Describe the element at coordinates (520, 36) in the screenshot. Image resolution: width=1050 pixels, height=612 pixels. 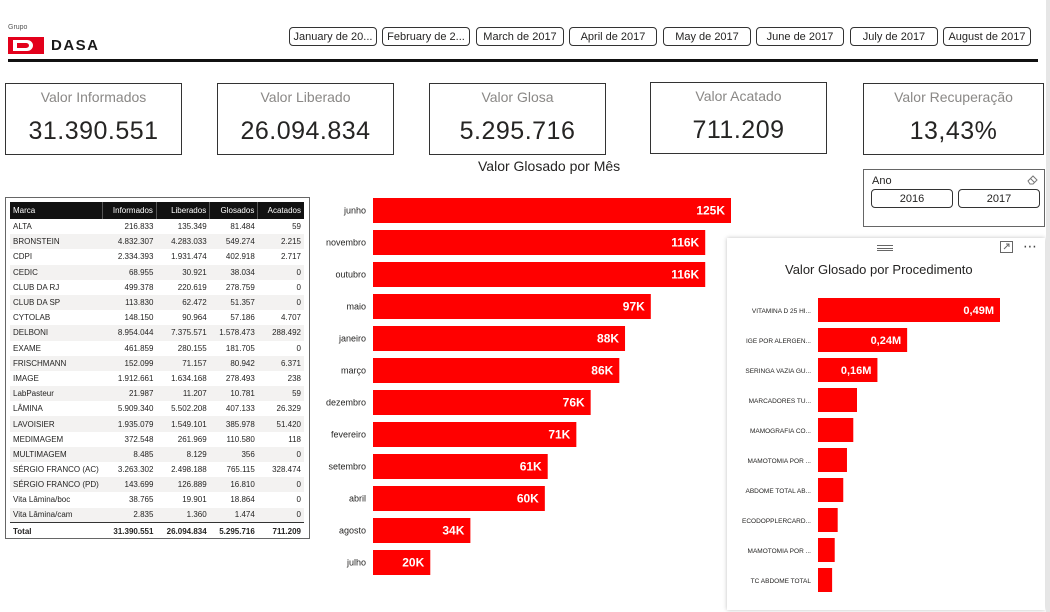
I see `month-slicer-march: March de 2017` at that location.